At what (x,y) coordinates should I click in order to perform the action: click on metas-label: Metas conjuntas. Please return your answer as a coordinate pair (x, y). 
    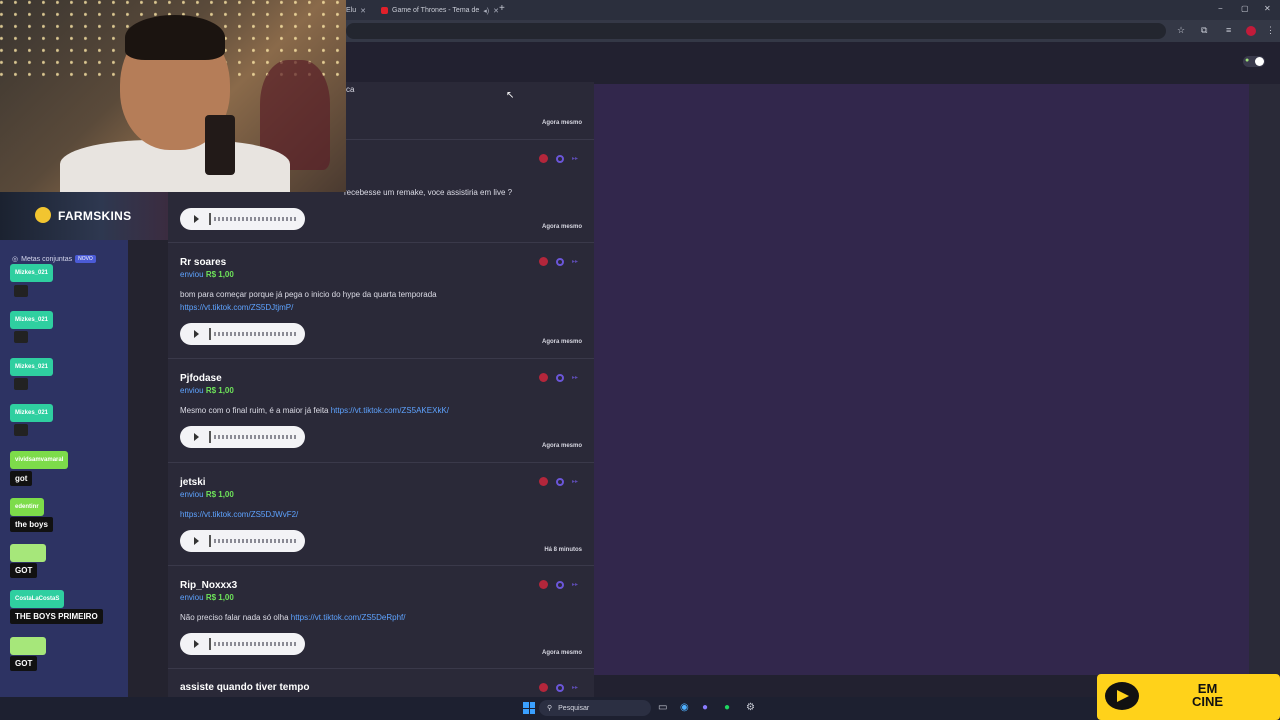
    Looking at the image, I should click on (47, 259).